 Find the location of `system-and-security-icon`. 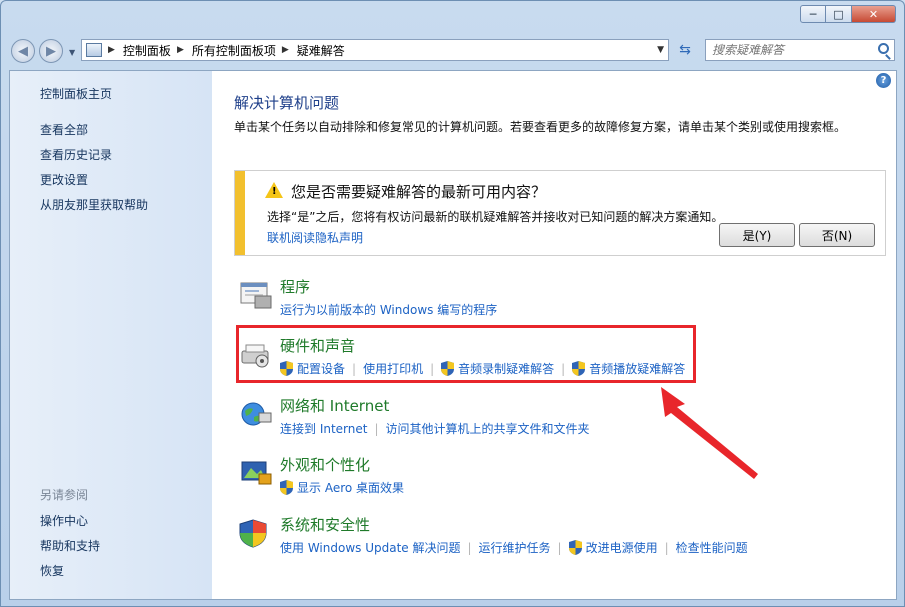

system-and-security-icon is located at coordinates (253, 533).